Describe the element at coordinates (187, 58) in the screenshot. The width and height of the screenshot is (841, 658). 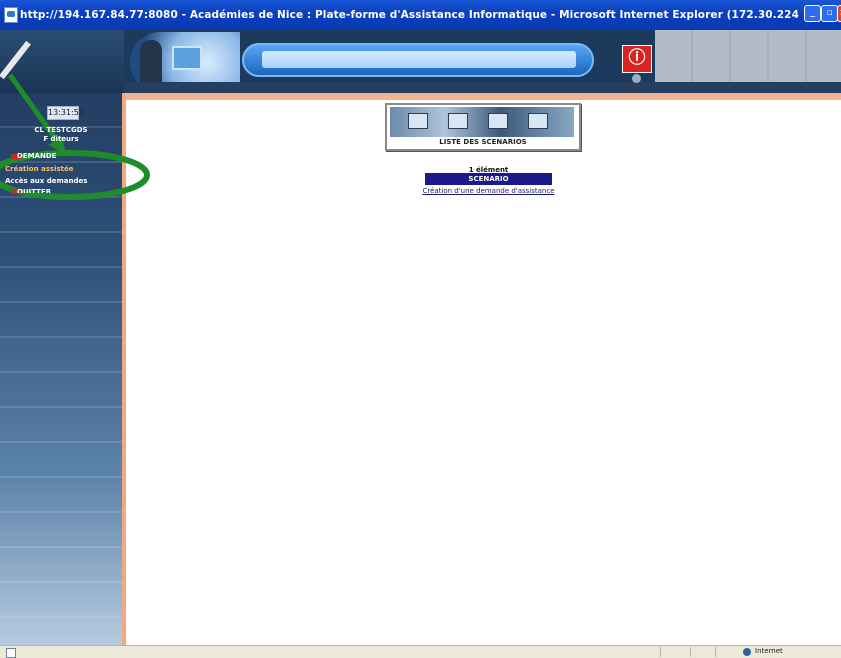
I see `monitor-image` at that location.